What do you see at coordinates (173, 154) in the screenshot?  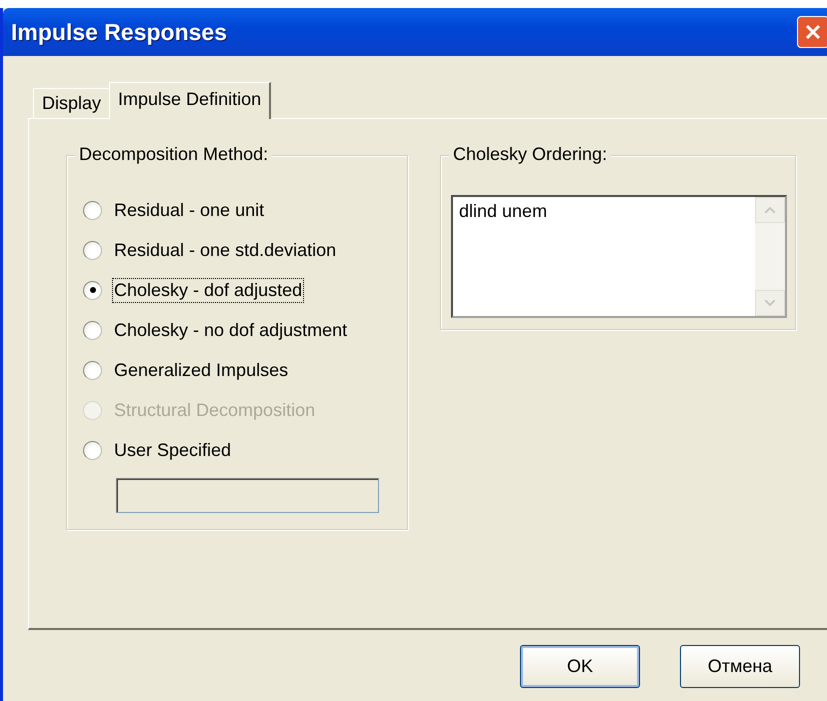 I see `group-title: Decomposition Method:` at bounding box center [173, 154].